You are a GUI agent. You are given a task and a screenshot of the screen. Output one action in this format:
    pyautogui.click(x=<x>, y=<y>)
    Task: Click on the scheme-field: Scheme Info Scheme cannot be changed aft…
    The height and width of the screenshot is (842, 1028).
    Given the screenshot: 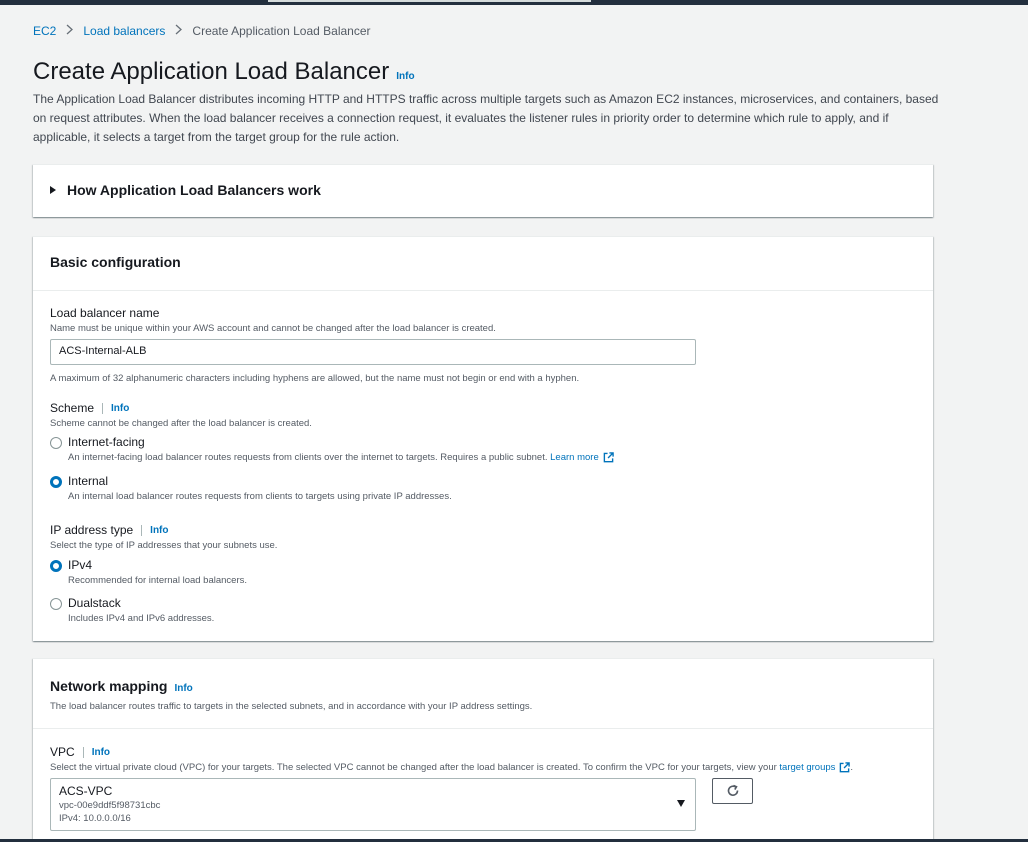 What is the action you would take?
    pyautogui.click(x=181, y=415)
    